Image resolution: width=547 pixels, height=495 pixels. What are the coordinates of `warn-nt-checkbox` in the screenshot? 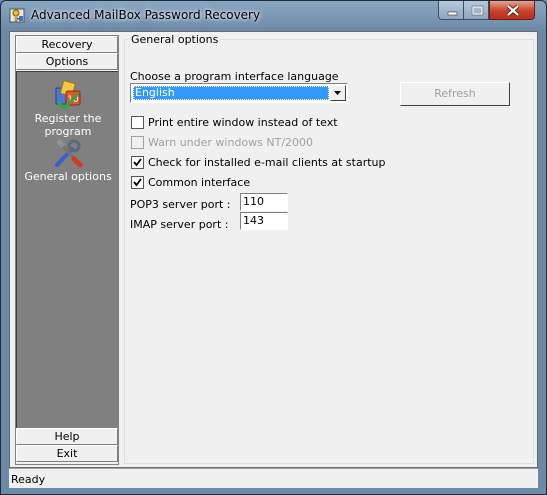 It's located at (137, 142).